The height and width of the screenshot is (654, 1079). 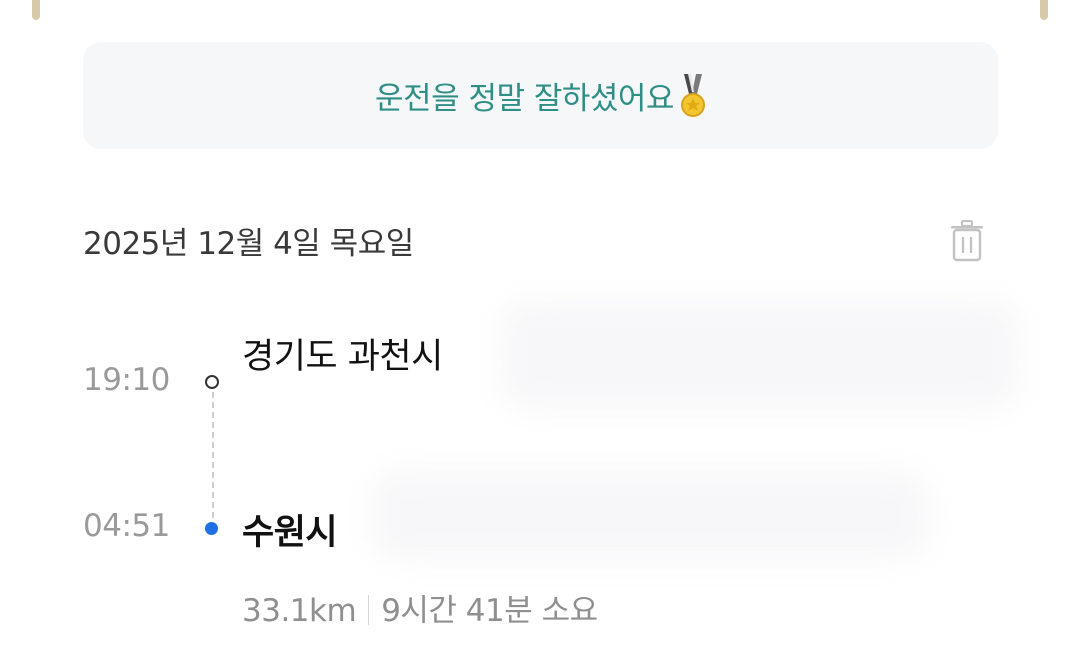 I want to click on medal-icon, so click(x=692, y=95).